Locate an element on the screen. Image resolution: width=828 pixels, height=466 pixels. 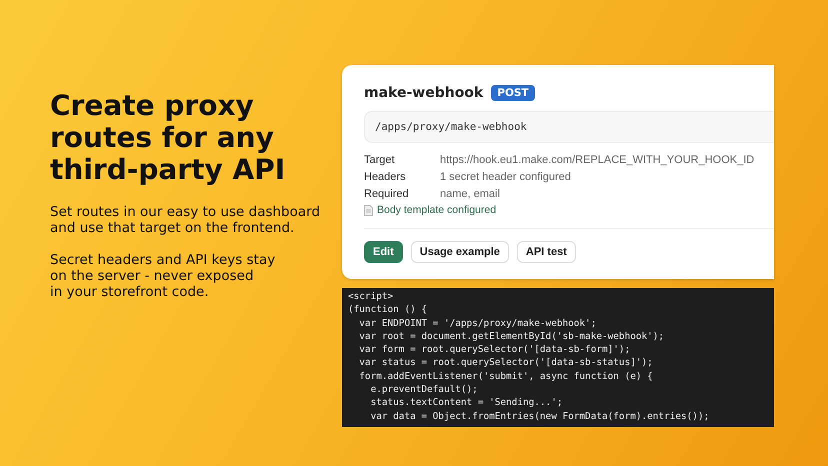
code-line: var status = root.querySelector('[data-sb-status]'); is located at coordinates (506, 363).